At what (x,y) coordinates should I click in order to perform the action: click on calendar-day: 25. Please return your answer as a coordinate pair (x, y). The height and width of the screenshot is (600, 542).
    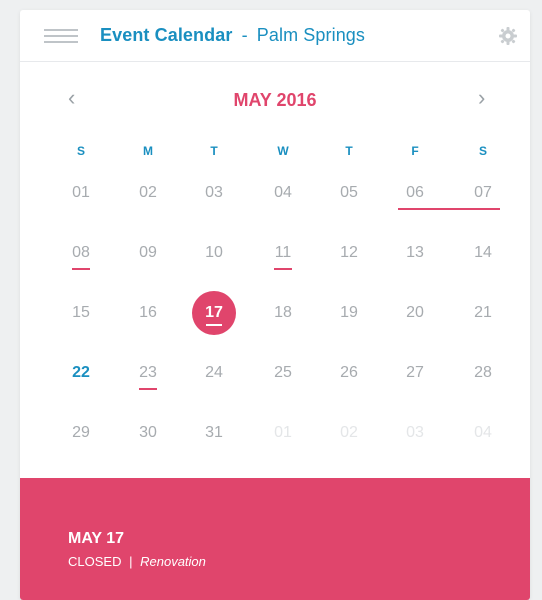
    Looking at the image, I should click on (283, 373).